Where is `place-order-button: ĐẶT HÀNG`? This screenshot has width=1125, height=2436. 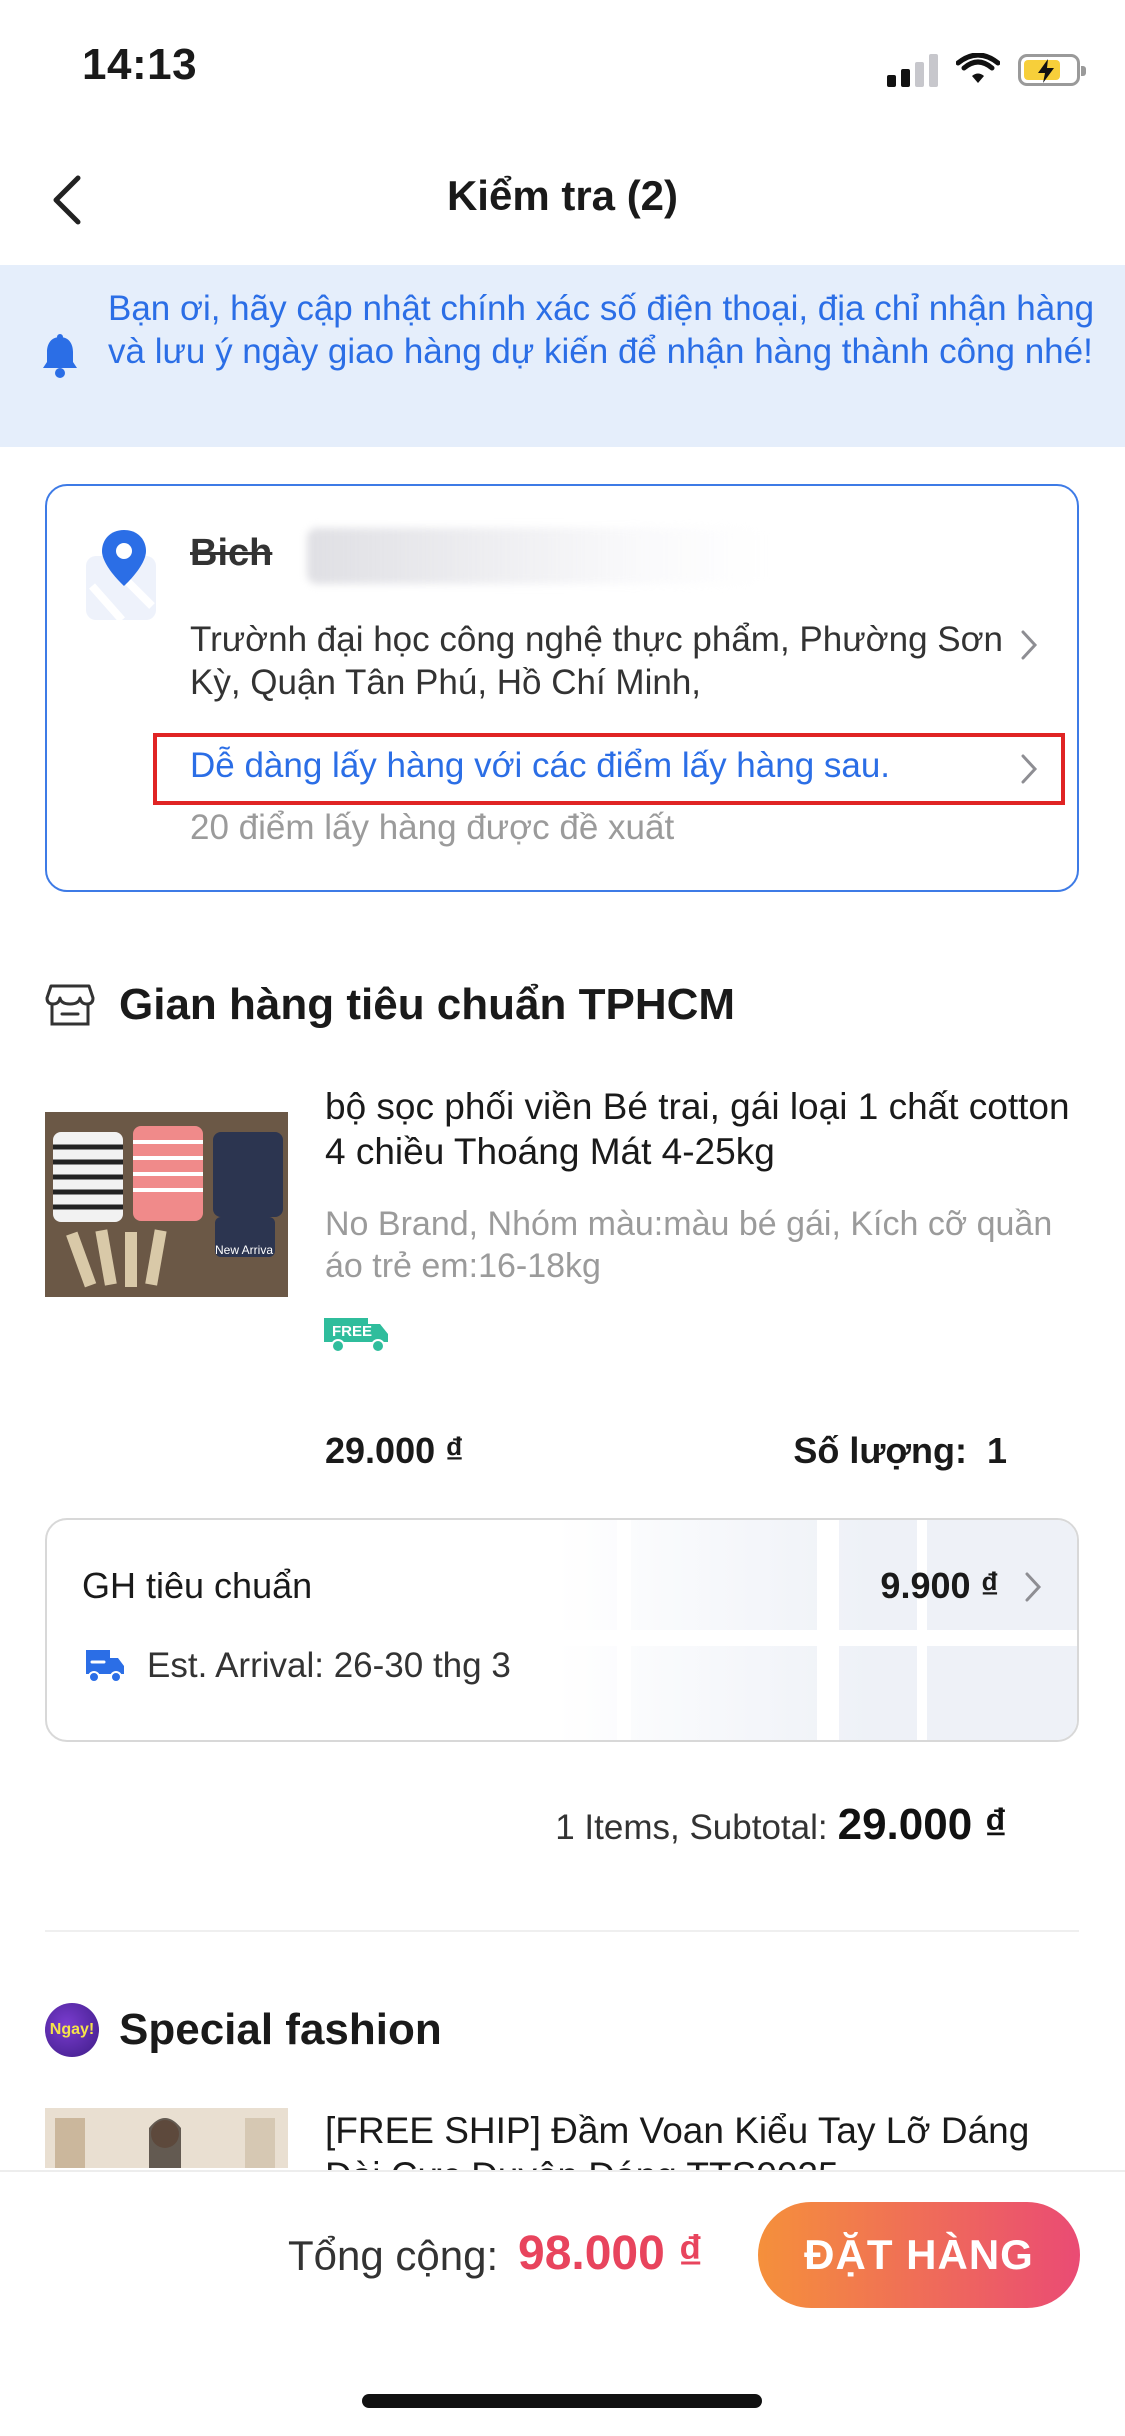
place-order-button: ĐẶT HÀNG is located at coordinates (919, 2255).